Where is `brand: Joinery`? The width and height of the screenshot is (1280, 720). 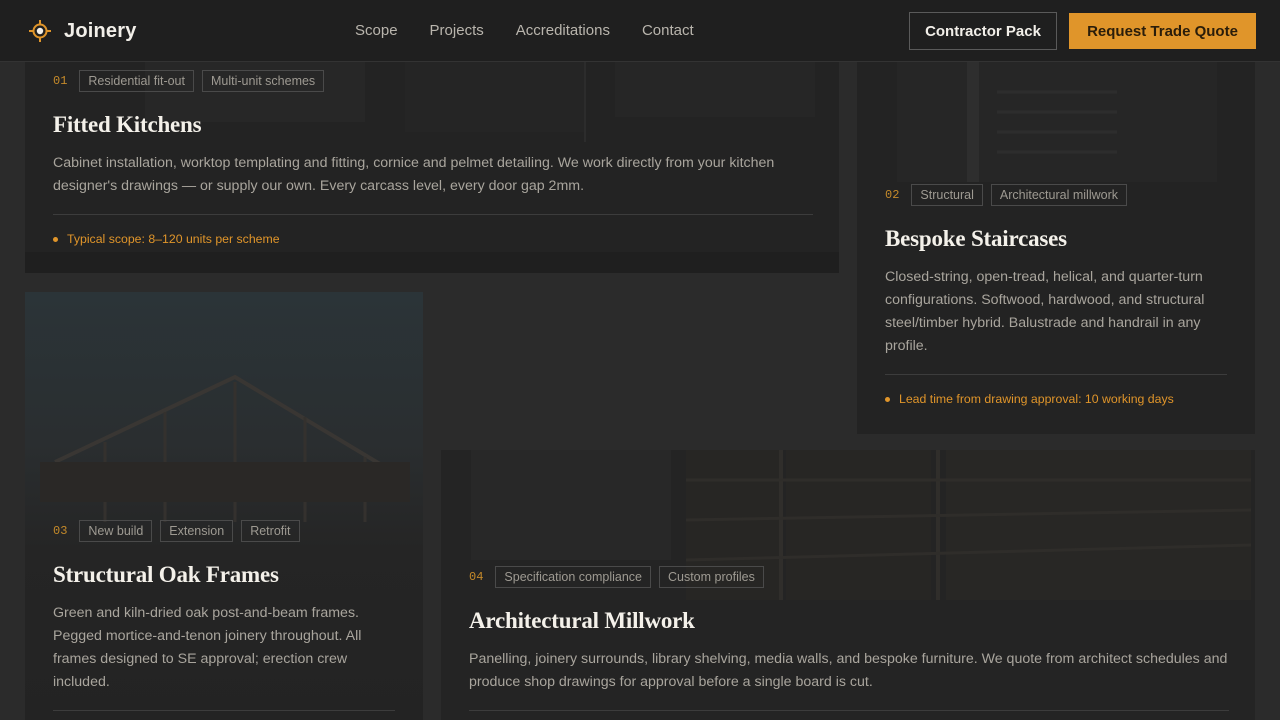 brand: Joinery is located at coordinates (82, 31).